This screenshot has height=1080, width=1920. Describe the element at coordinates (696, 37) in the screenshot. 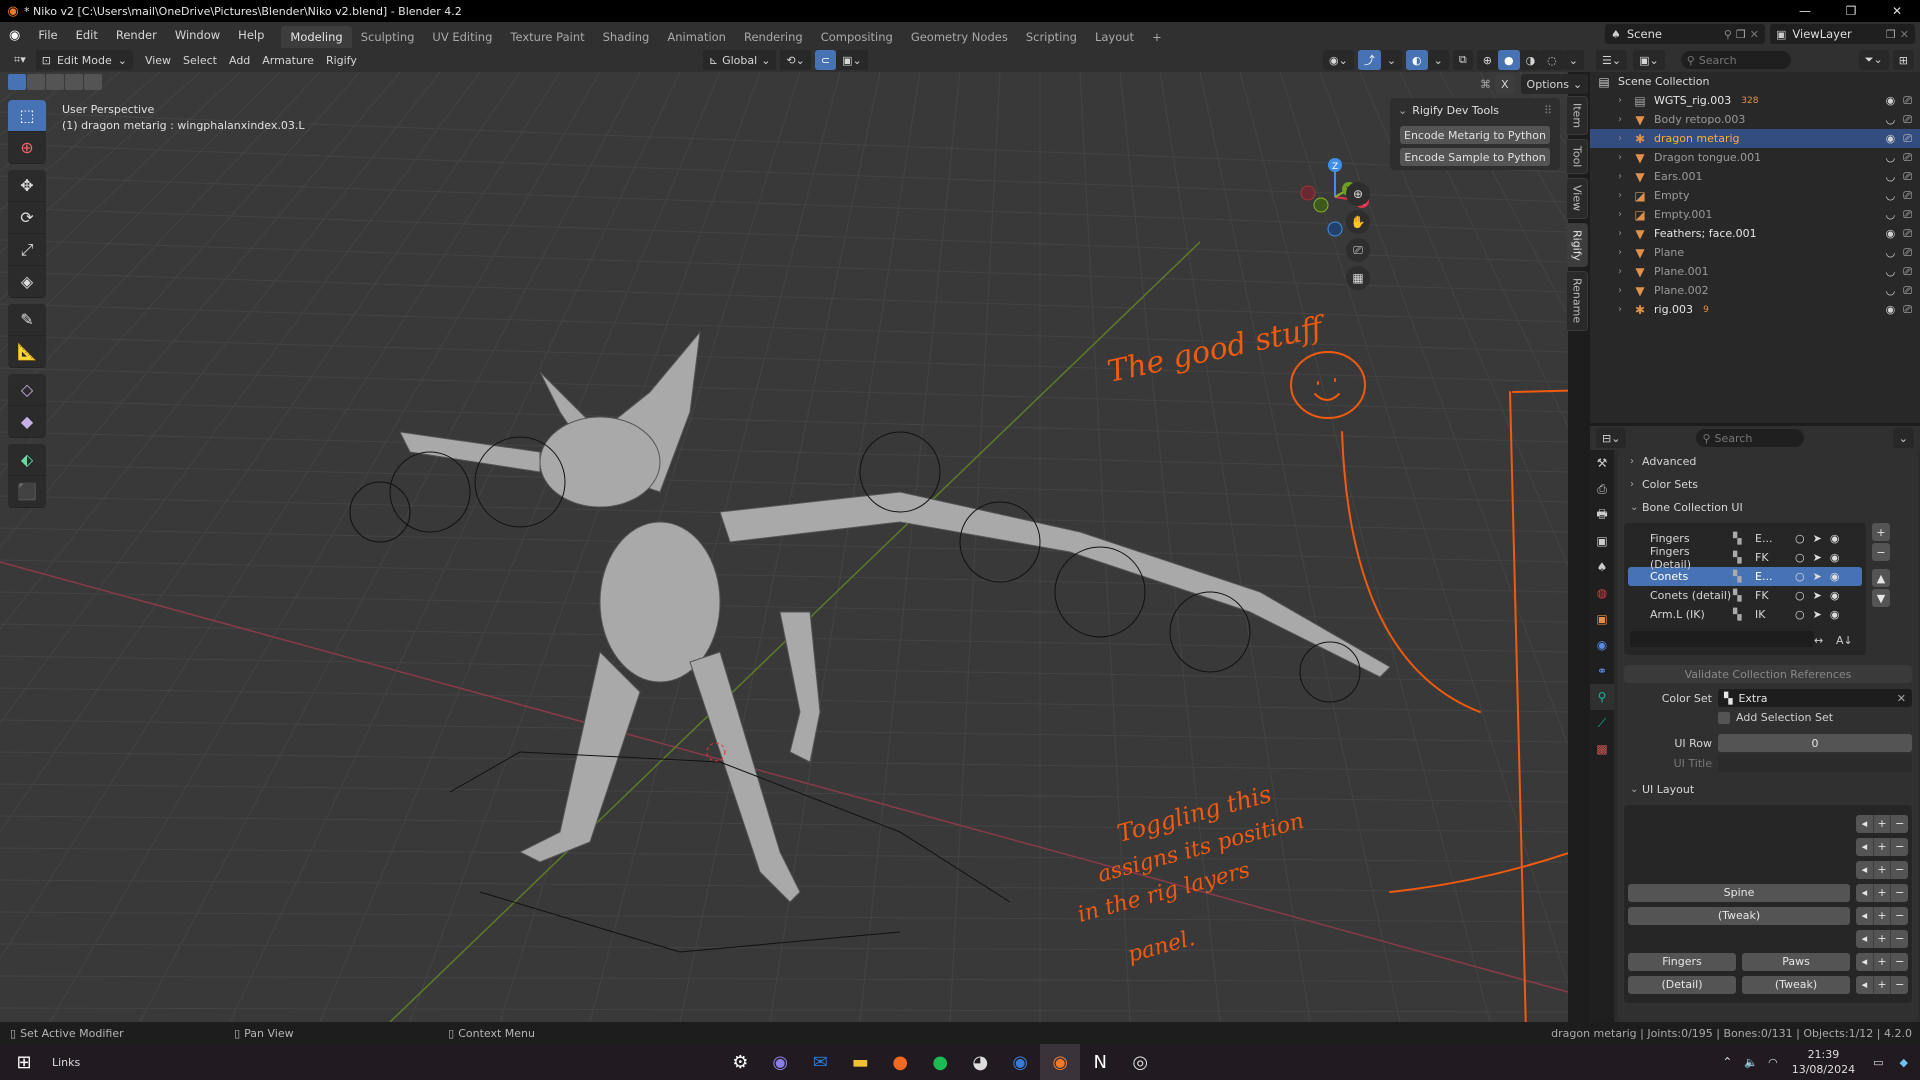

I see `tab-animation: Animation` at that location.